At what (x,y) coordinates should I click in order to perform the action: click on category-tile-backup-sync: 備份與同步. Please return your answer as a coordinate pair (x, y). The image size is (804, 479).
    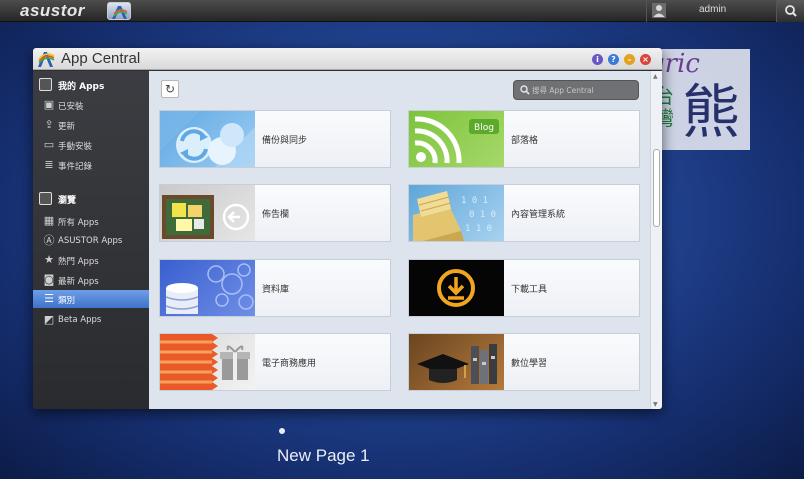
    Looking at the image, I should click on (275, 139).